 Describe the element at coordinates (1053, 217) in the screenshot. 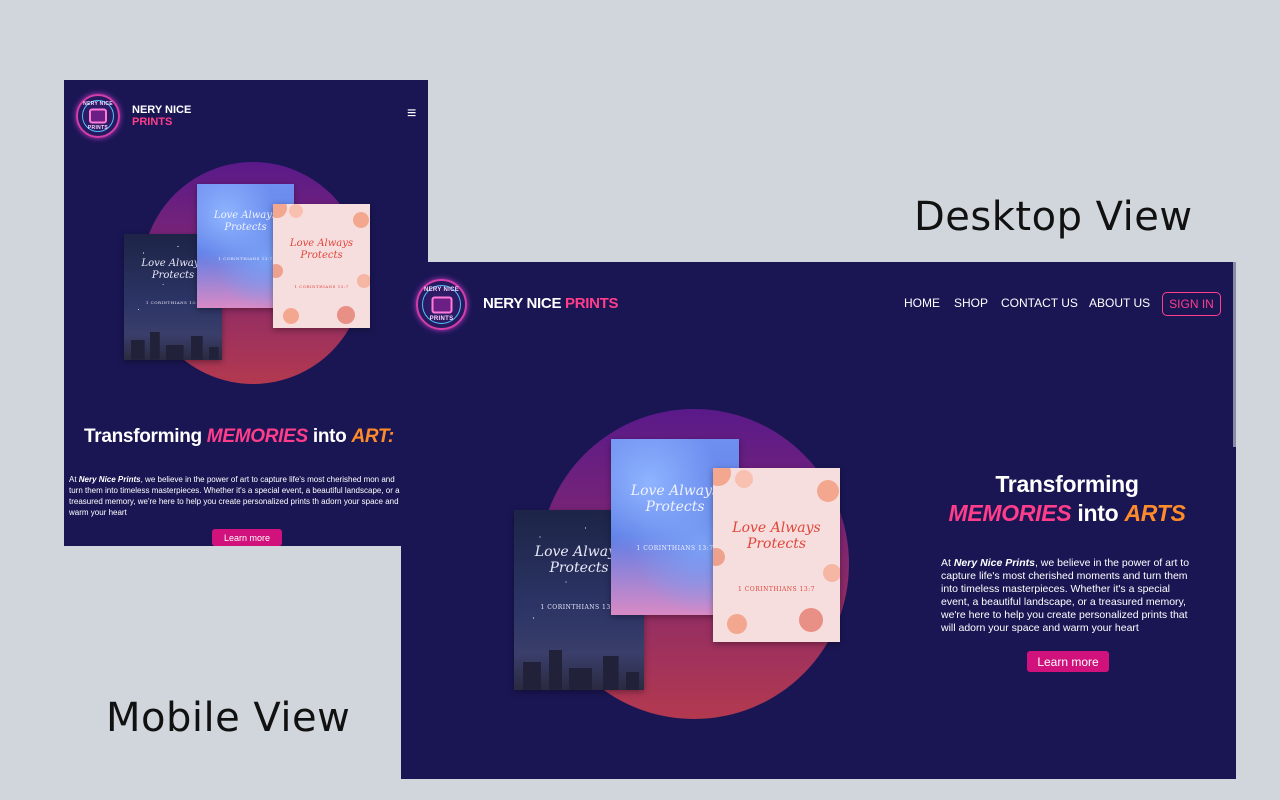

I see `desktop-view-caption: Desktop View` at that location.